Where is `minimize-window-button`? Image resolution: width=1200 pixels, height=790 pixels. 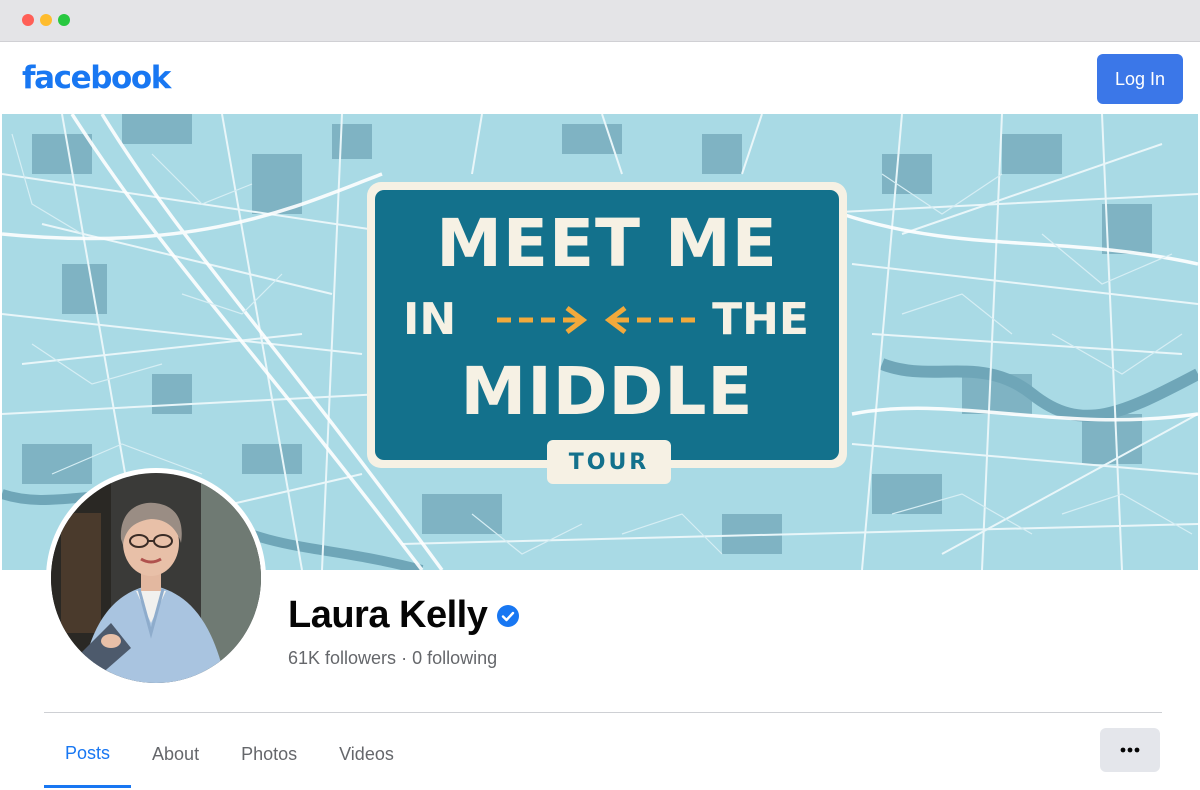
minimize-window-button is located at coordinates (46, 20).